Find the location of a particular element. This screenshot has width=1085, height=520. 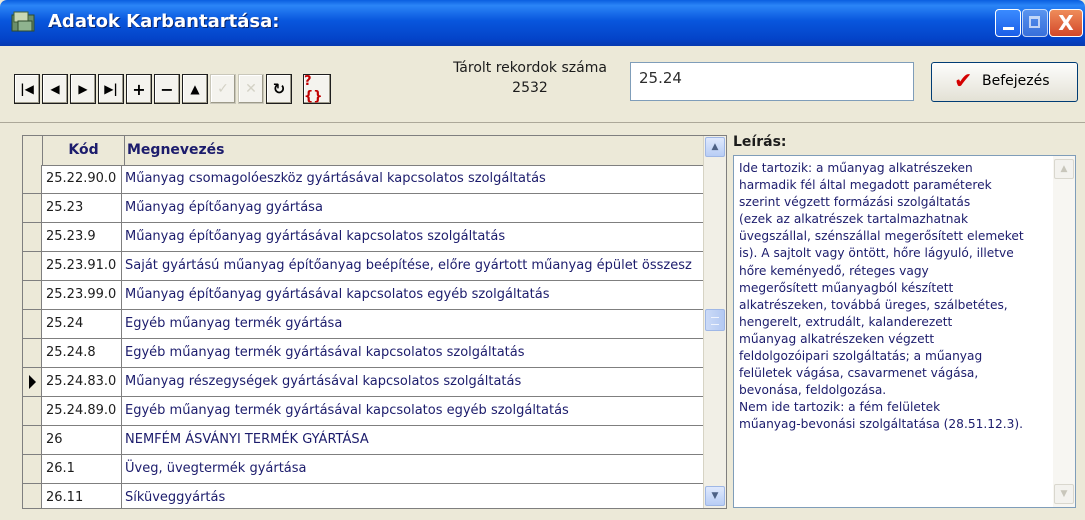

last-record-icon: ▶| is located at coordinates (111, 89).